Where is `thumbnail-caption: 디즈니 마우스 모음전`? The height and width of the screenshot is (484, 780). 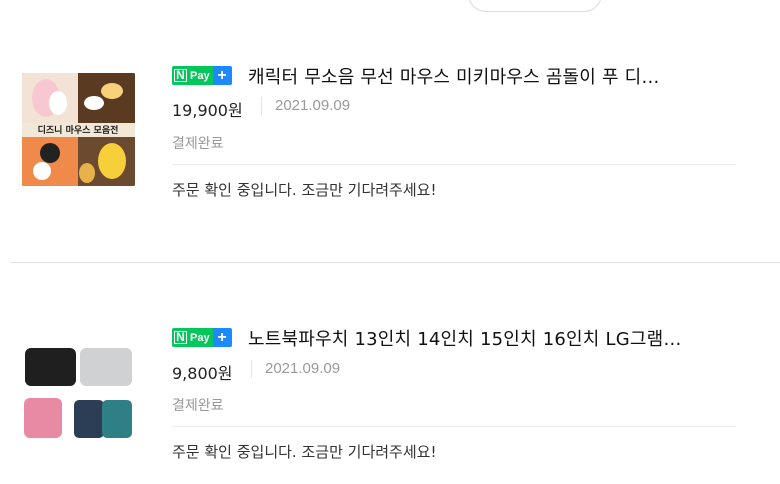
thumbnail-caption: 디즈니 마우스 모음전 is located at coordinates (78, 130).